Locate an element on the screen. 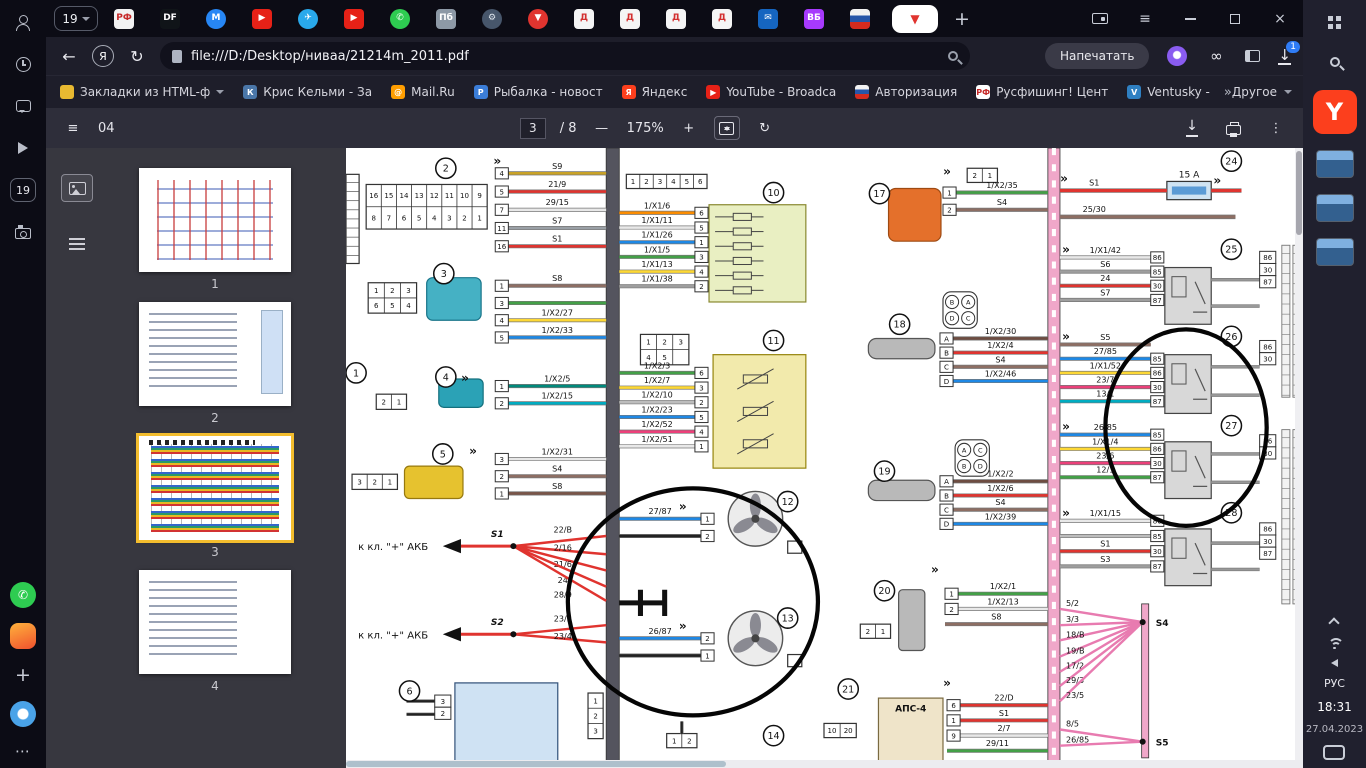  pdf-print-button is located at coordinates (1234, 128).